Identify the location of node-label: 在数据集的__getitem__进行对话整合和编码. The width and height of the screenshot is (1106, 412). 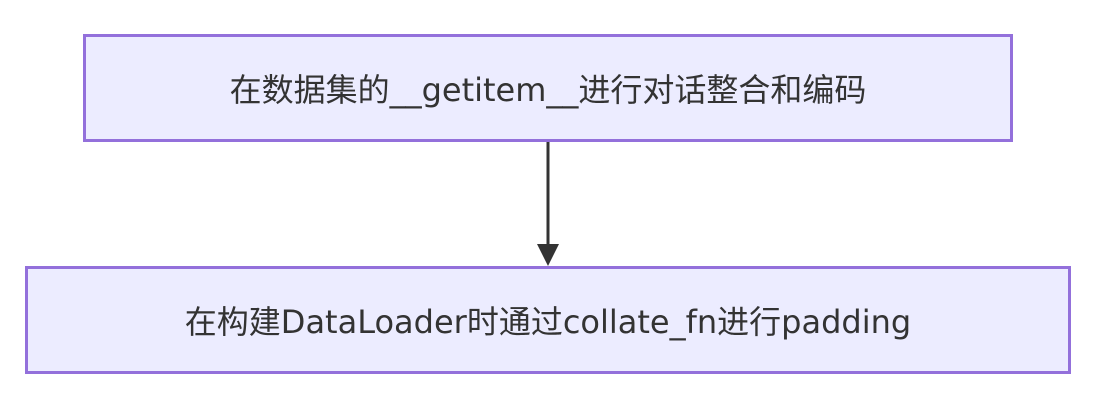
(548, 90).